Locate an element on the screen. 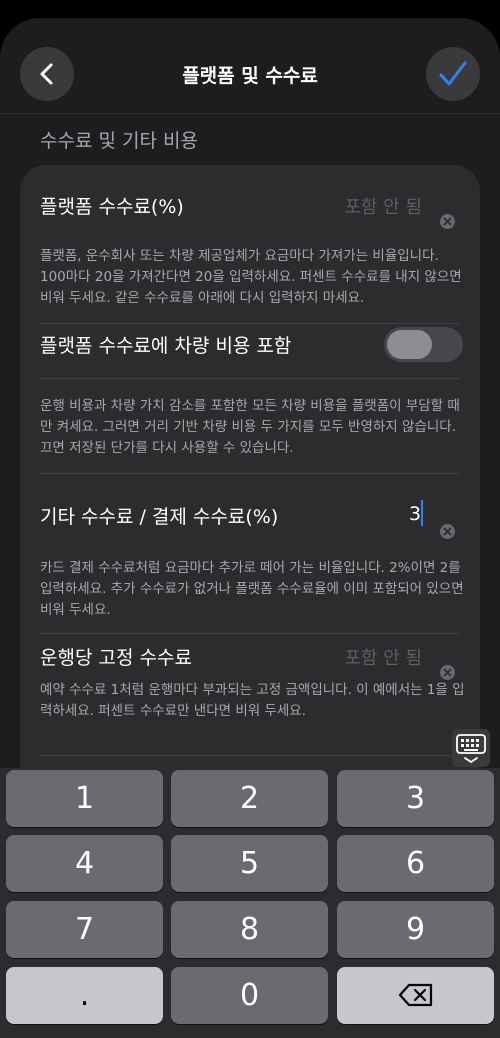 The image size is (500, 1038). other-fee-input: 3 is located at coordinates (415, 514).